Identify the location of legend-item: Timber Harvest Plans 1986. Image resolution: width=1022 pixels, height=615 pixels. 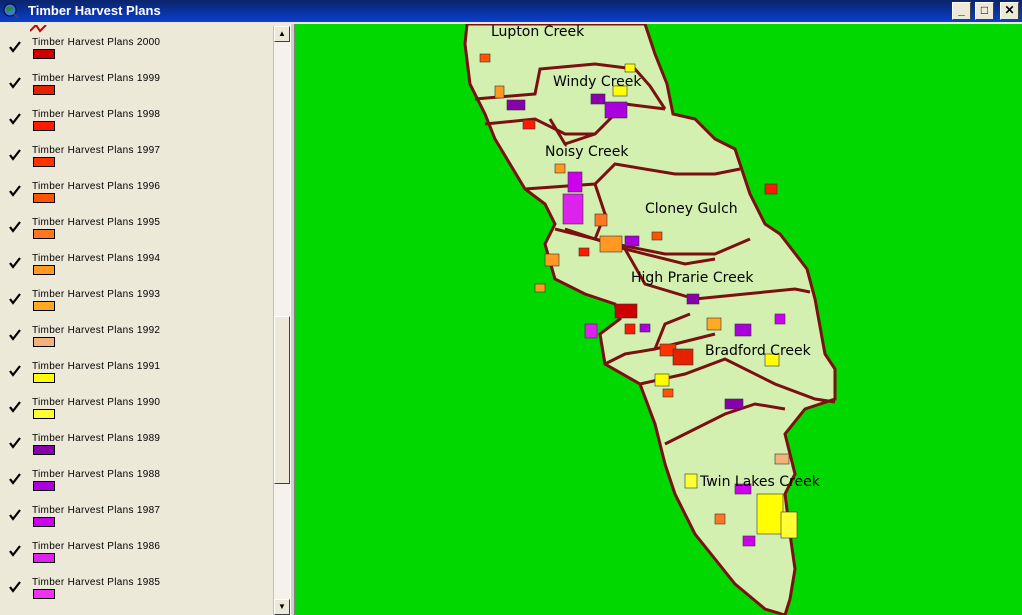
(141, 558).